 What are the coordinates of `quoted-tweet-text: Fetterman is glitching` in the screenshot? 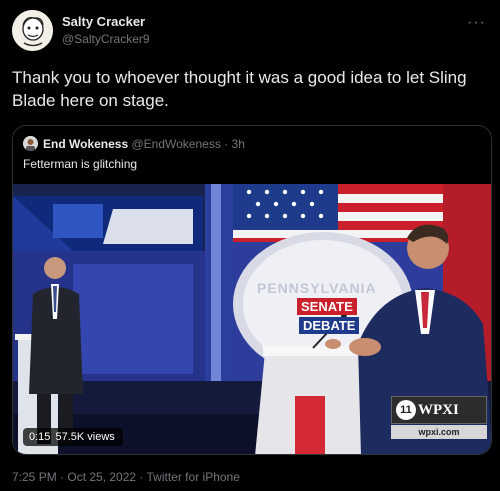 It's located at (80, 164).